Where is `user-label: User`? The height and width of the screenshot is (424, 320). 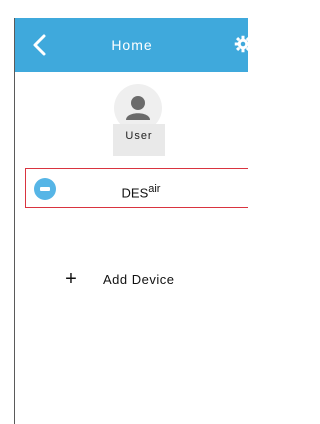
user-label: User is located at coordinates (139, 140).